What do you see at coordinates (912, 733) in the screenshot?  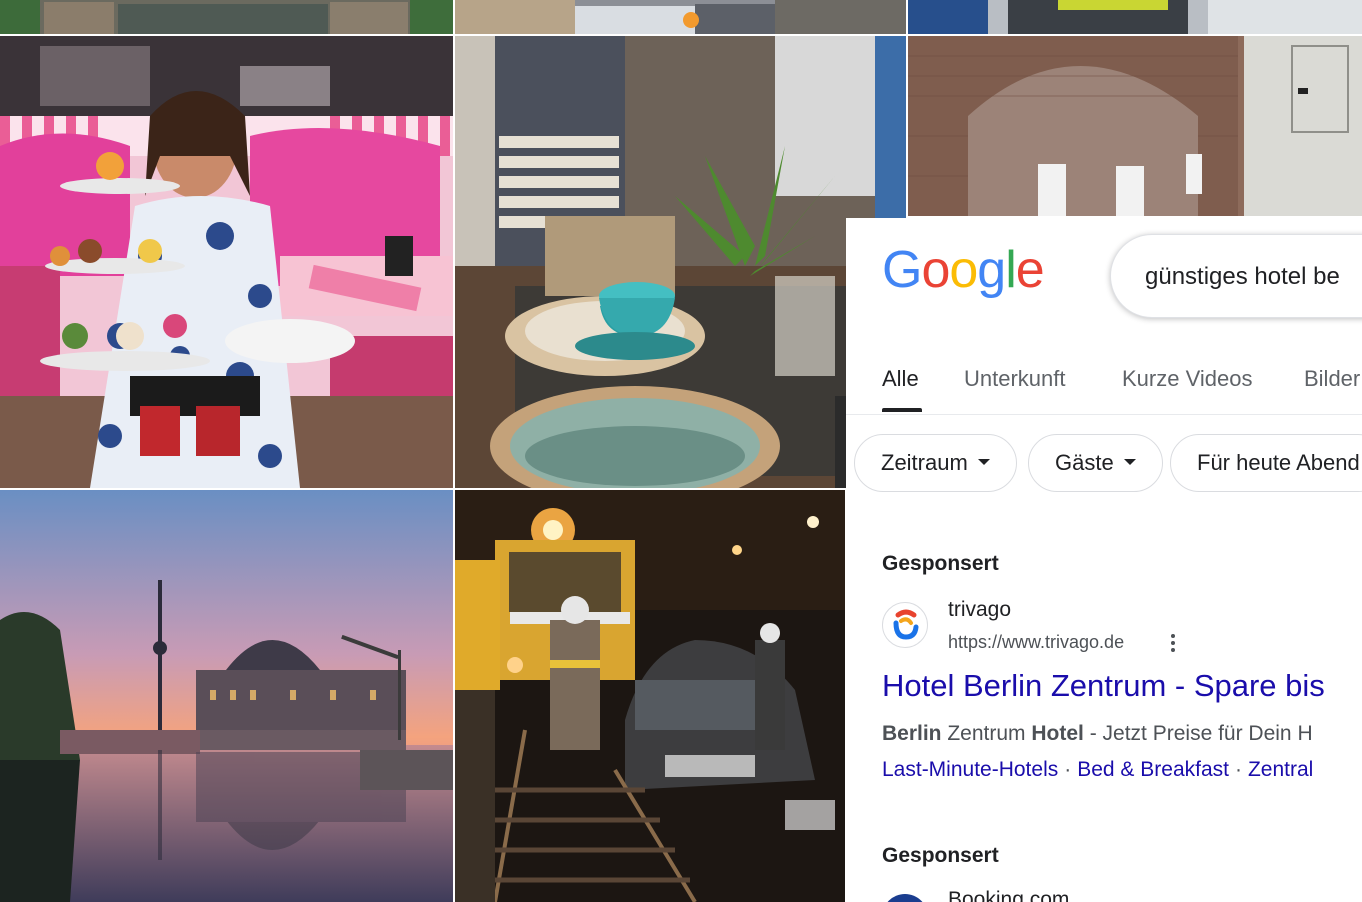 I see `desc-bold: Berlin` at bounding box center [912, 733].